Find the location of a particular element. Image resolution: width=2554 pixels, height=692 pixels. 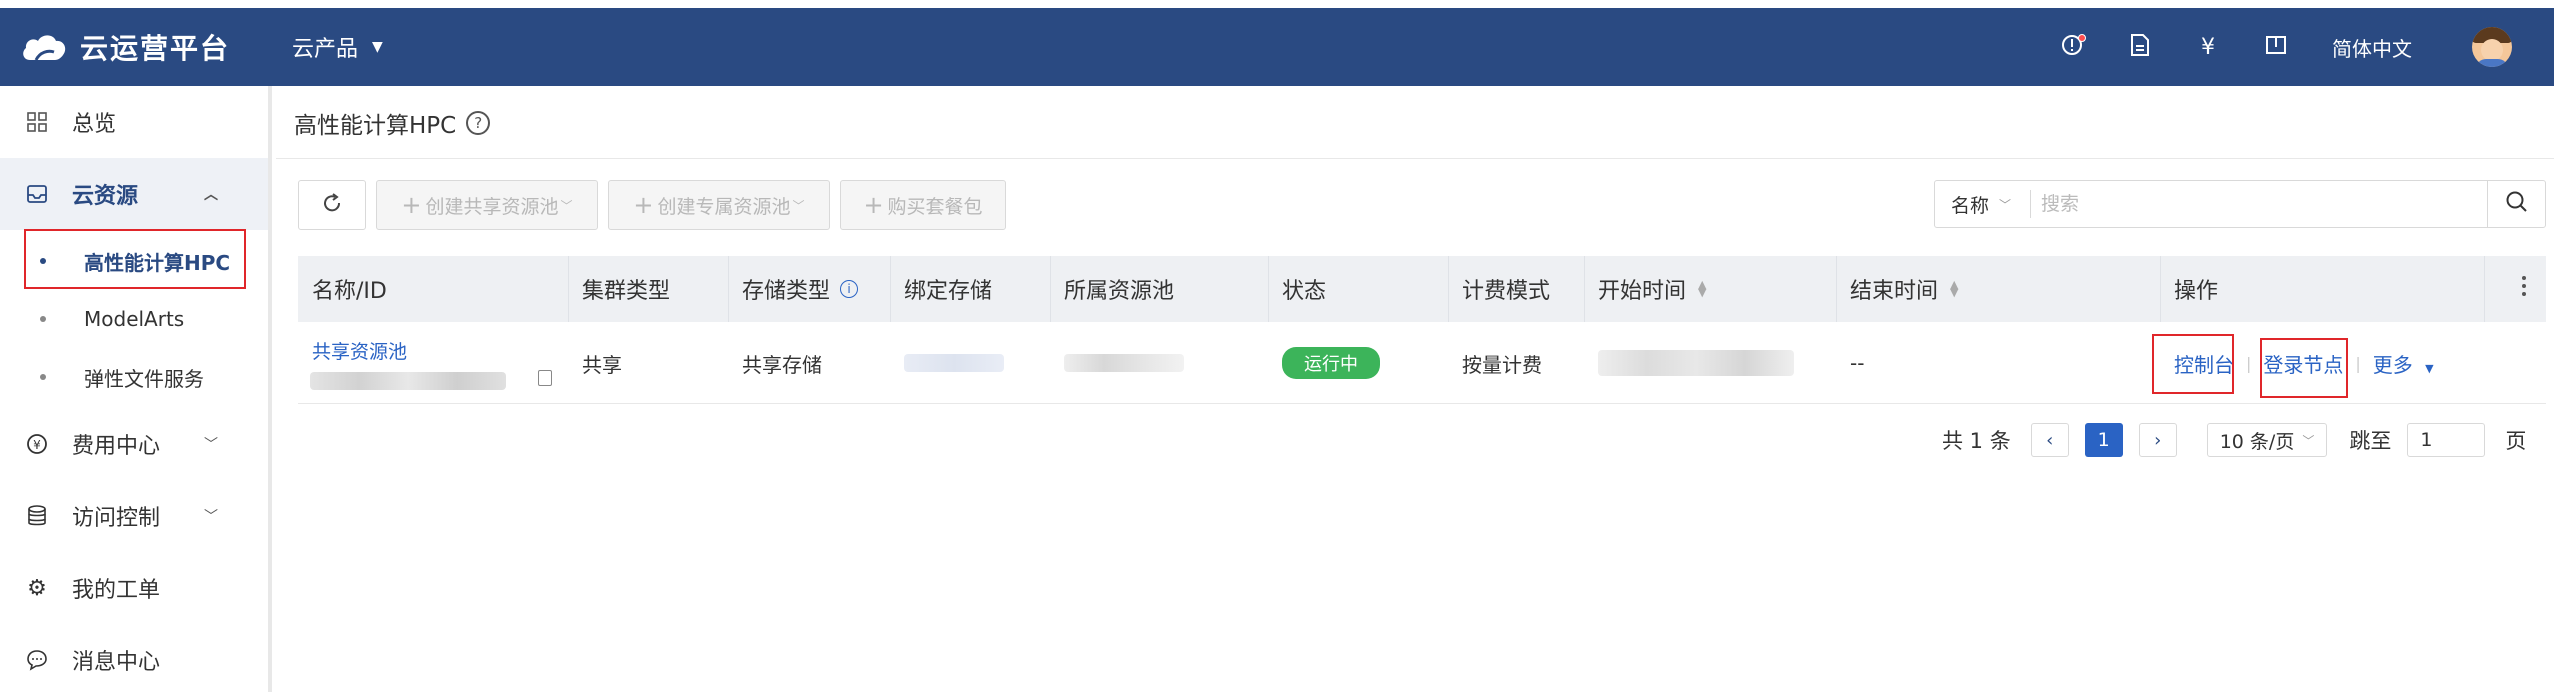

manual-button is located at coordinates (2276, 47).